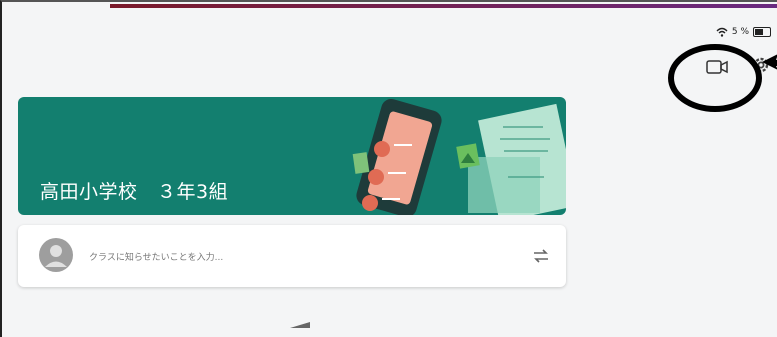 The width and height of the screenshot is (777, 337). I want to click on status-bar: 5 %, so click(743, 32).